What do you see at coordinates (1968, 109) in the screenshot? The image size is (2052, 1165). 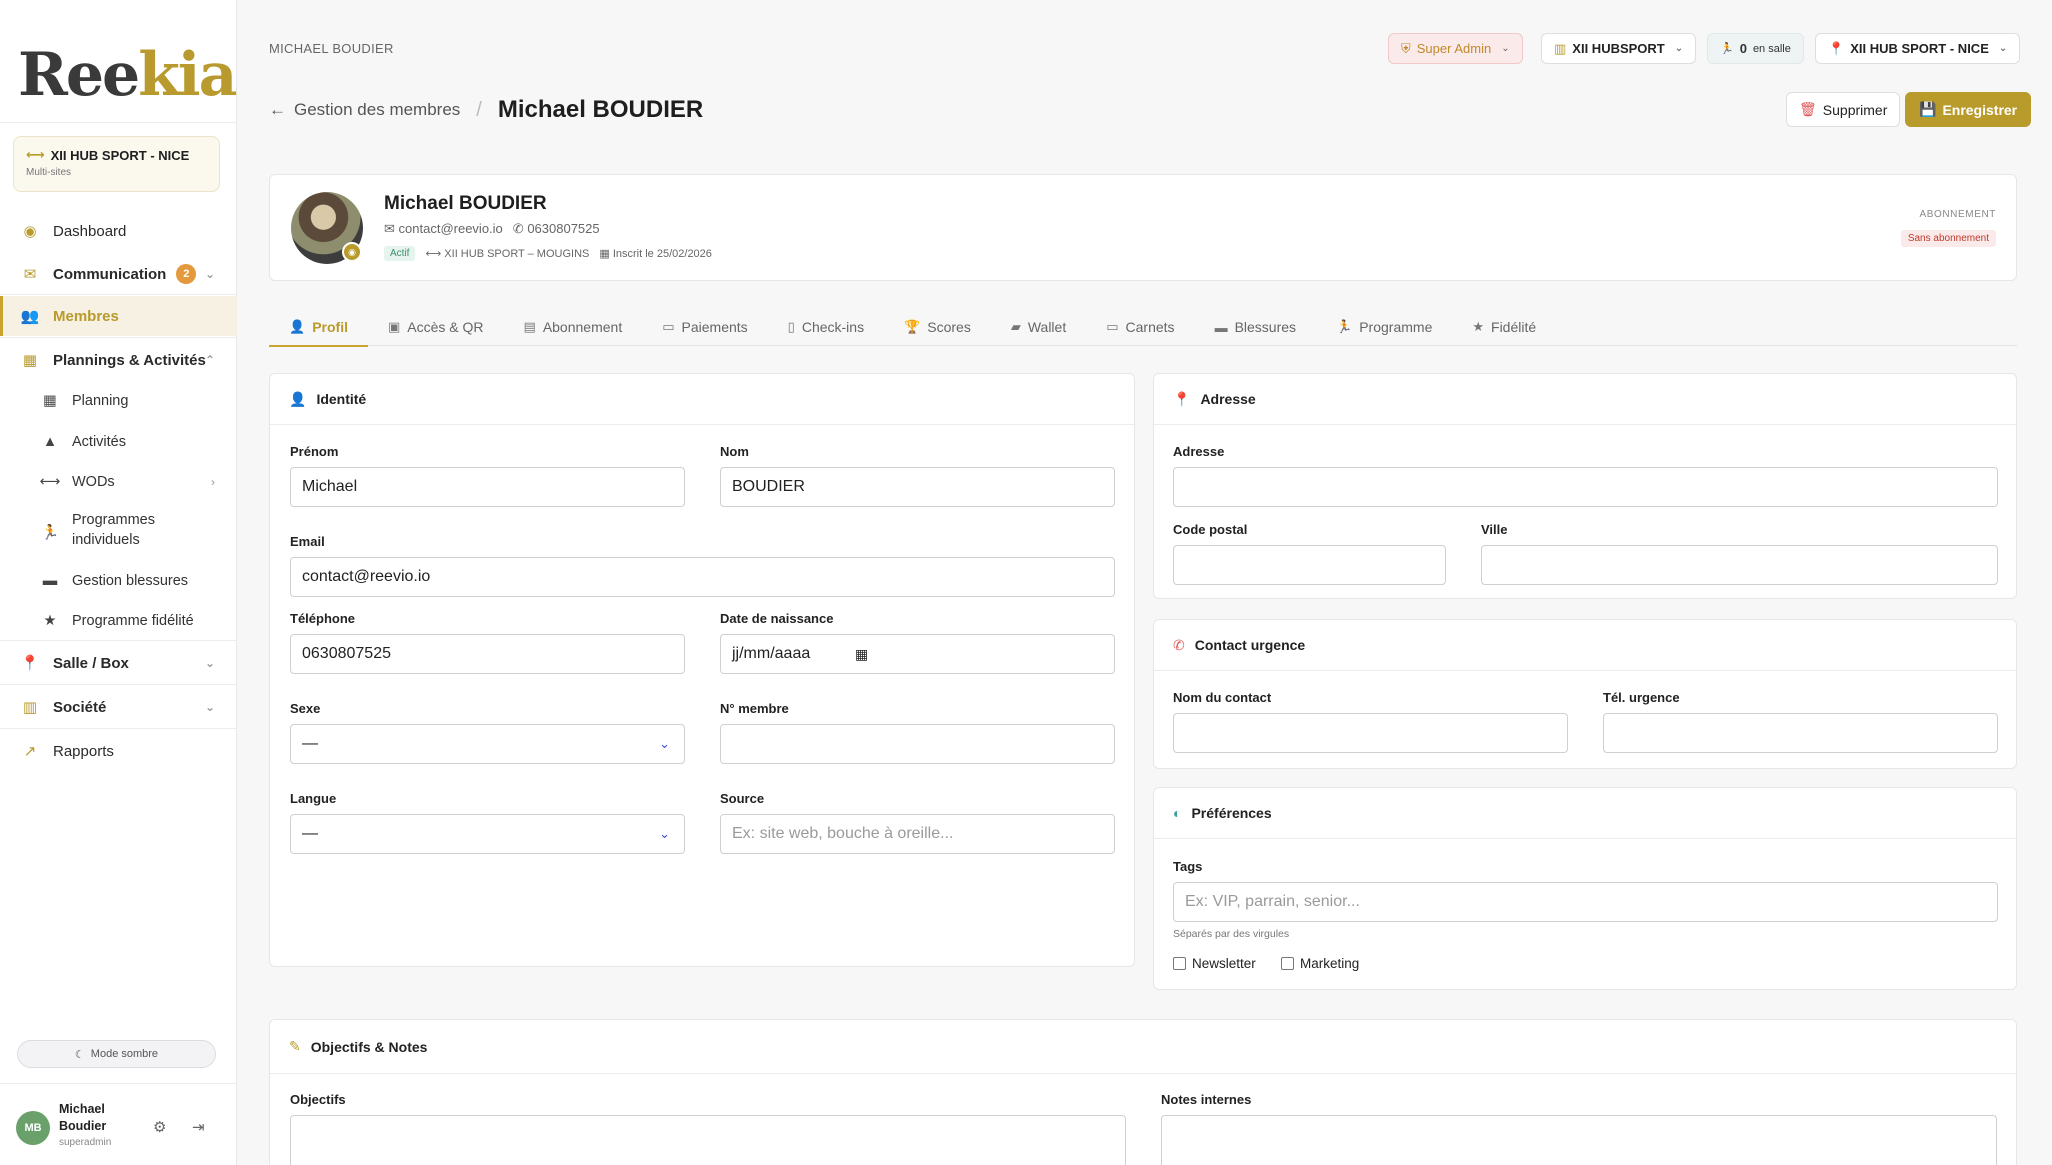 I see `save-button: 💾 Enregistrer` at bounding box center [1968, 109].